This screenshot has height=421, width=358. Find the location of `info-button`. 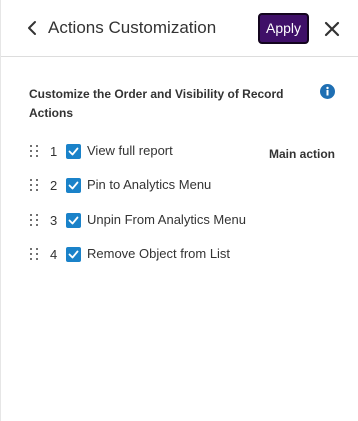

info-button is located at coordinates (327, 91).